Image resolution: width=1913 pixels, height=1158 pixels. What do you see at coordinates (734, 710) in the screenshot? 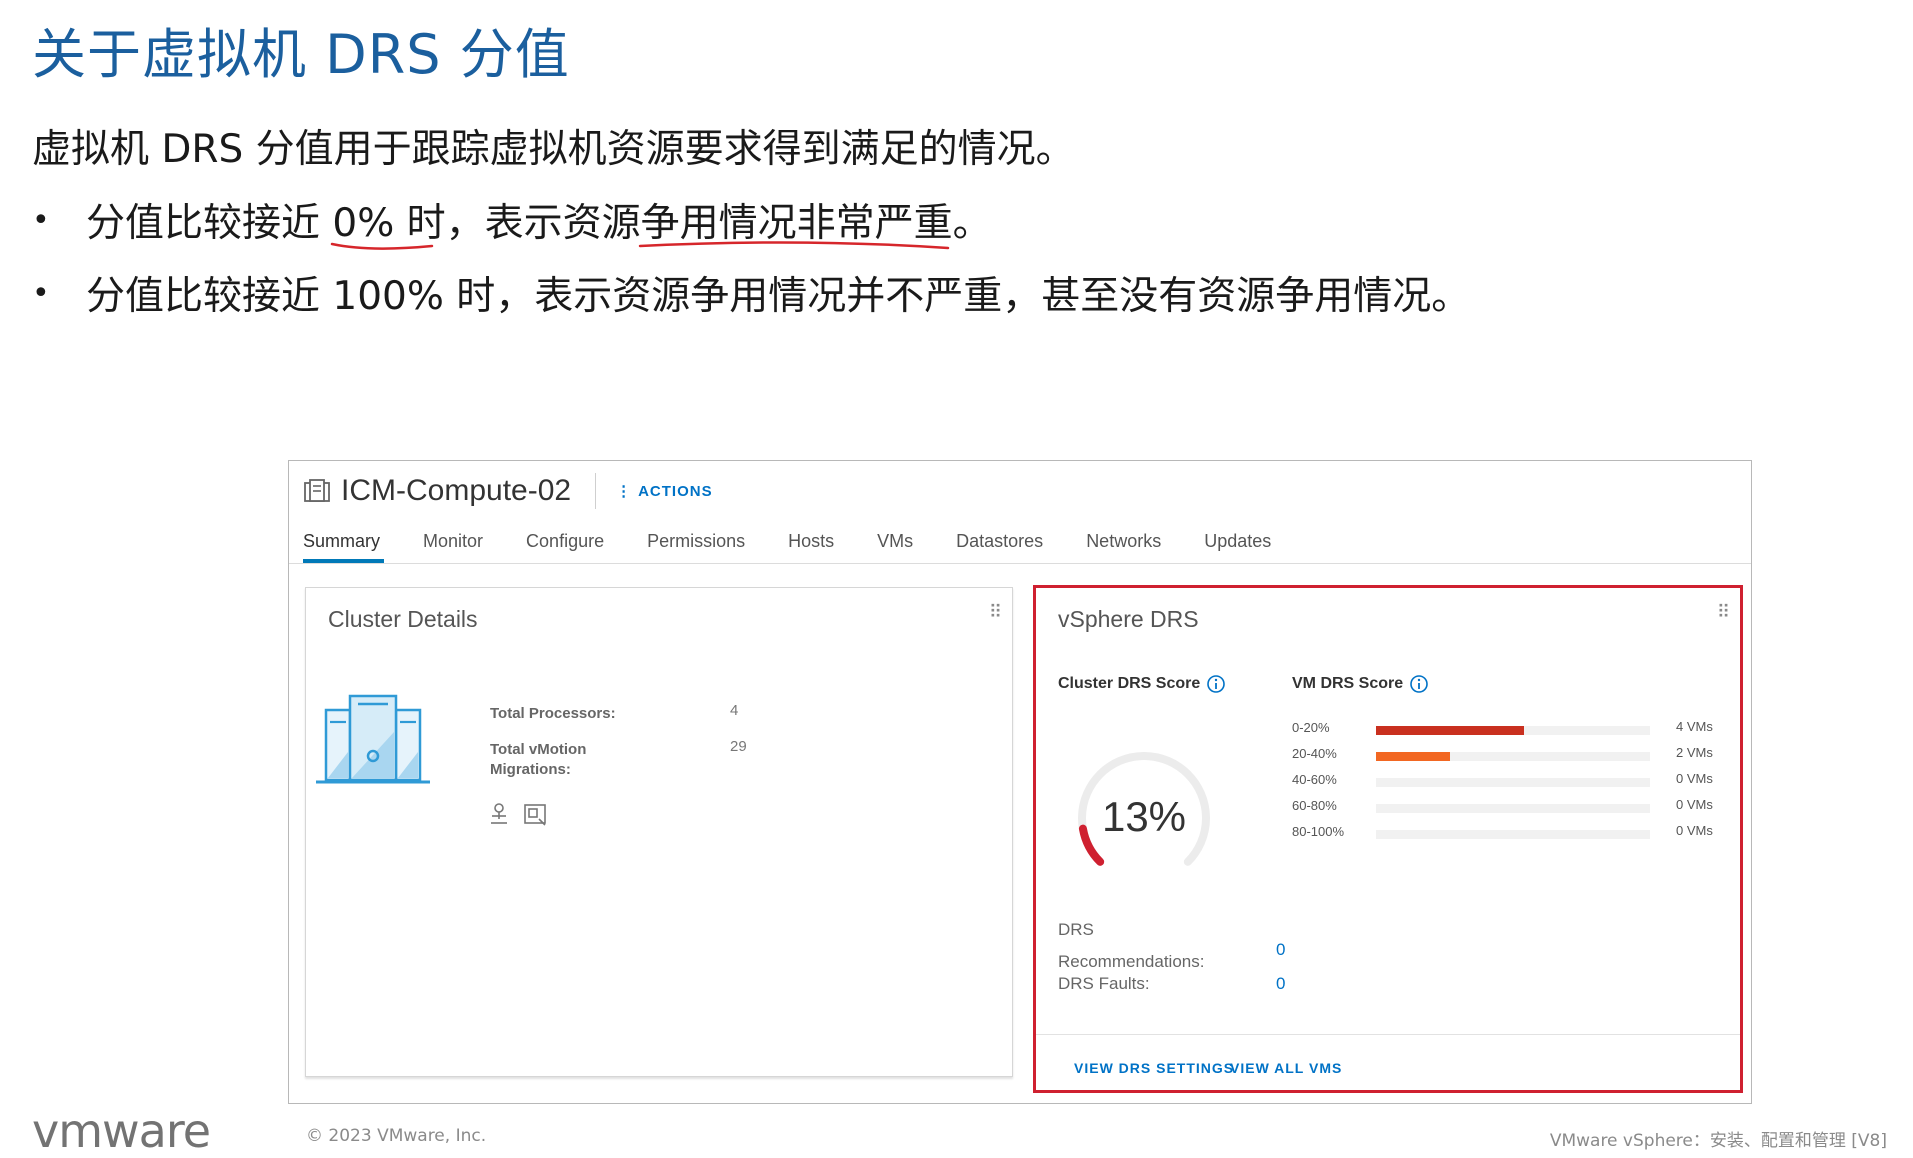
I see `total-processors-value: 4` at bounding box center [734, 710].